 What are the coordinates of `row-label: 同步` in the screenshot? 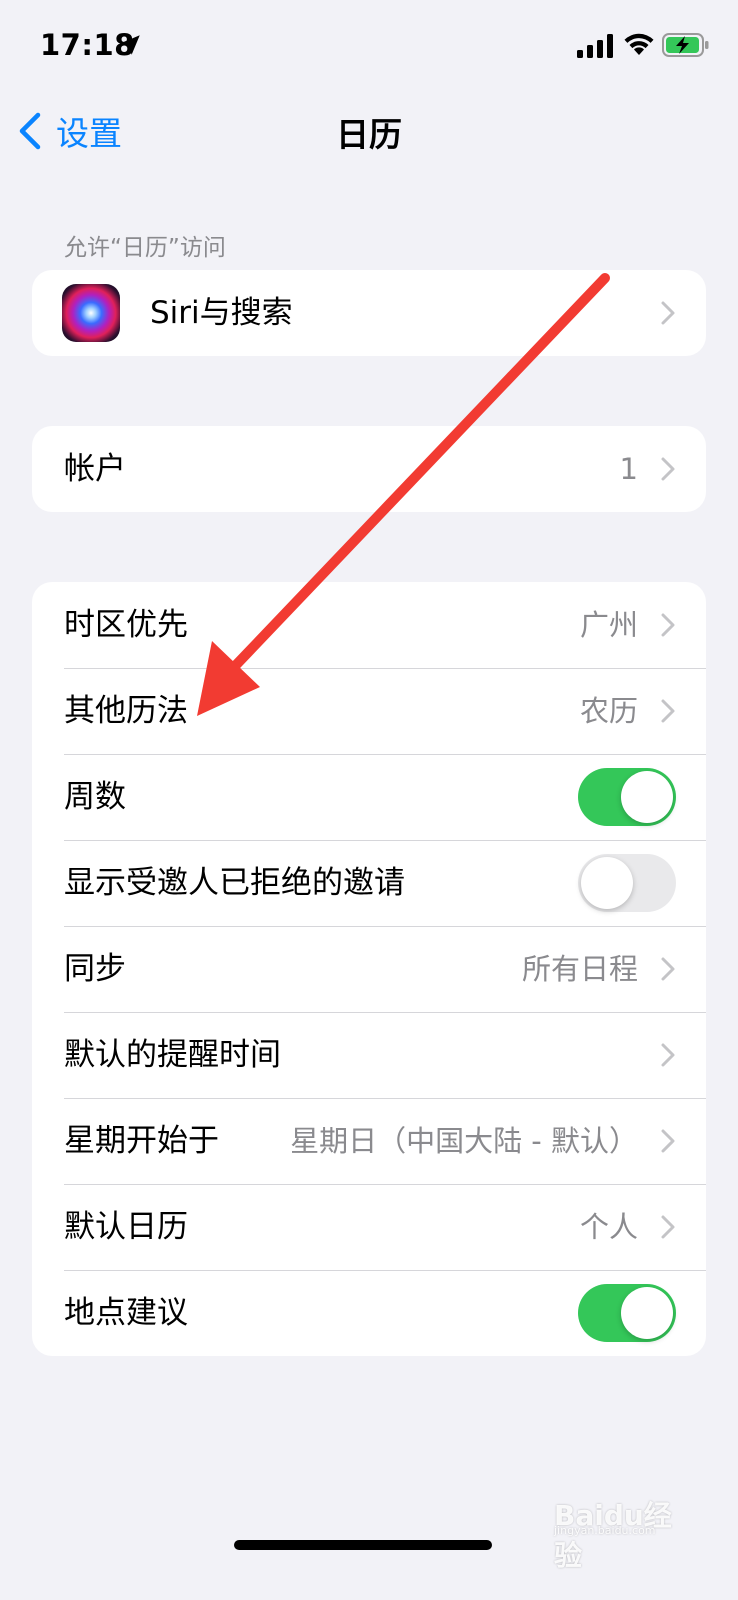 It's located at (95, 969).